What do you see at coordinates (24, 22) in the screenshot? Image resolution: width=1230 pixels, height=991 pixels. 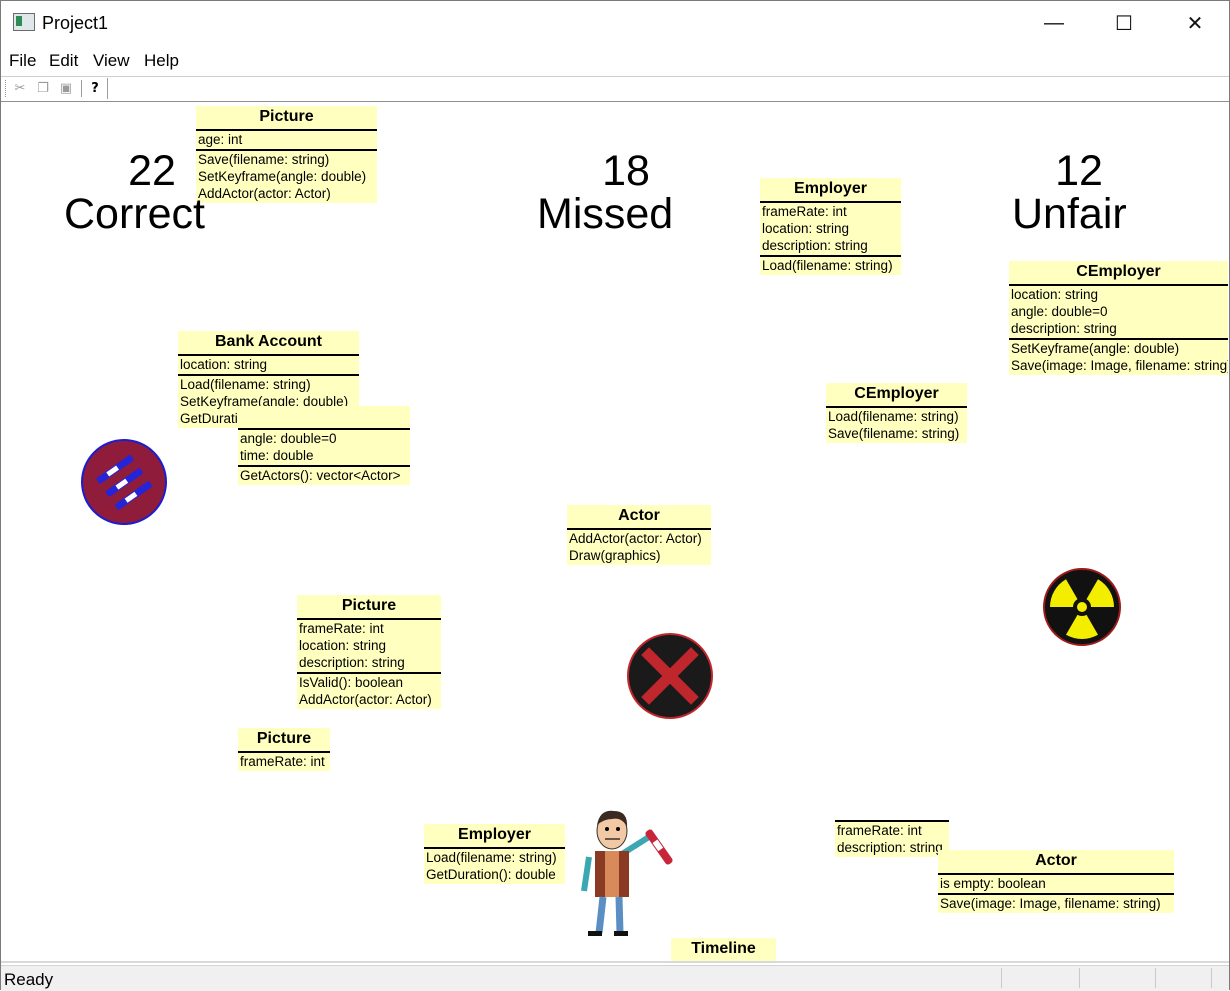 I see `app-icon` at bounding box center [24, 22].